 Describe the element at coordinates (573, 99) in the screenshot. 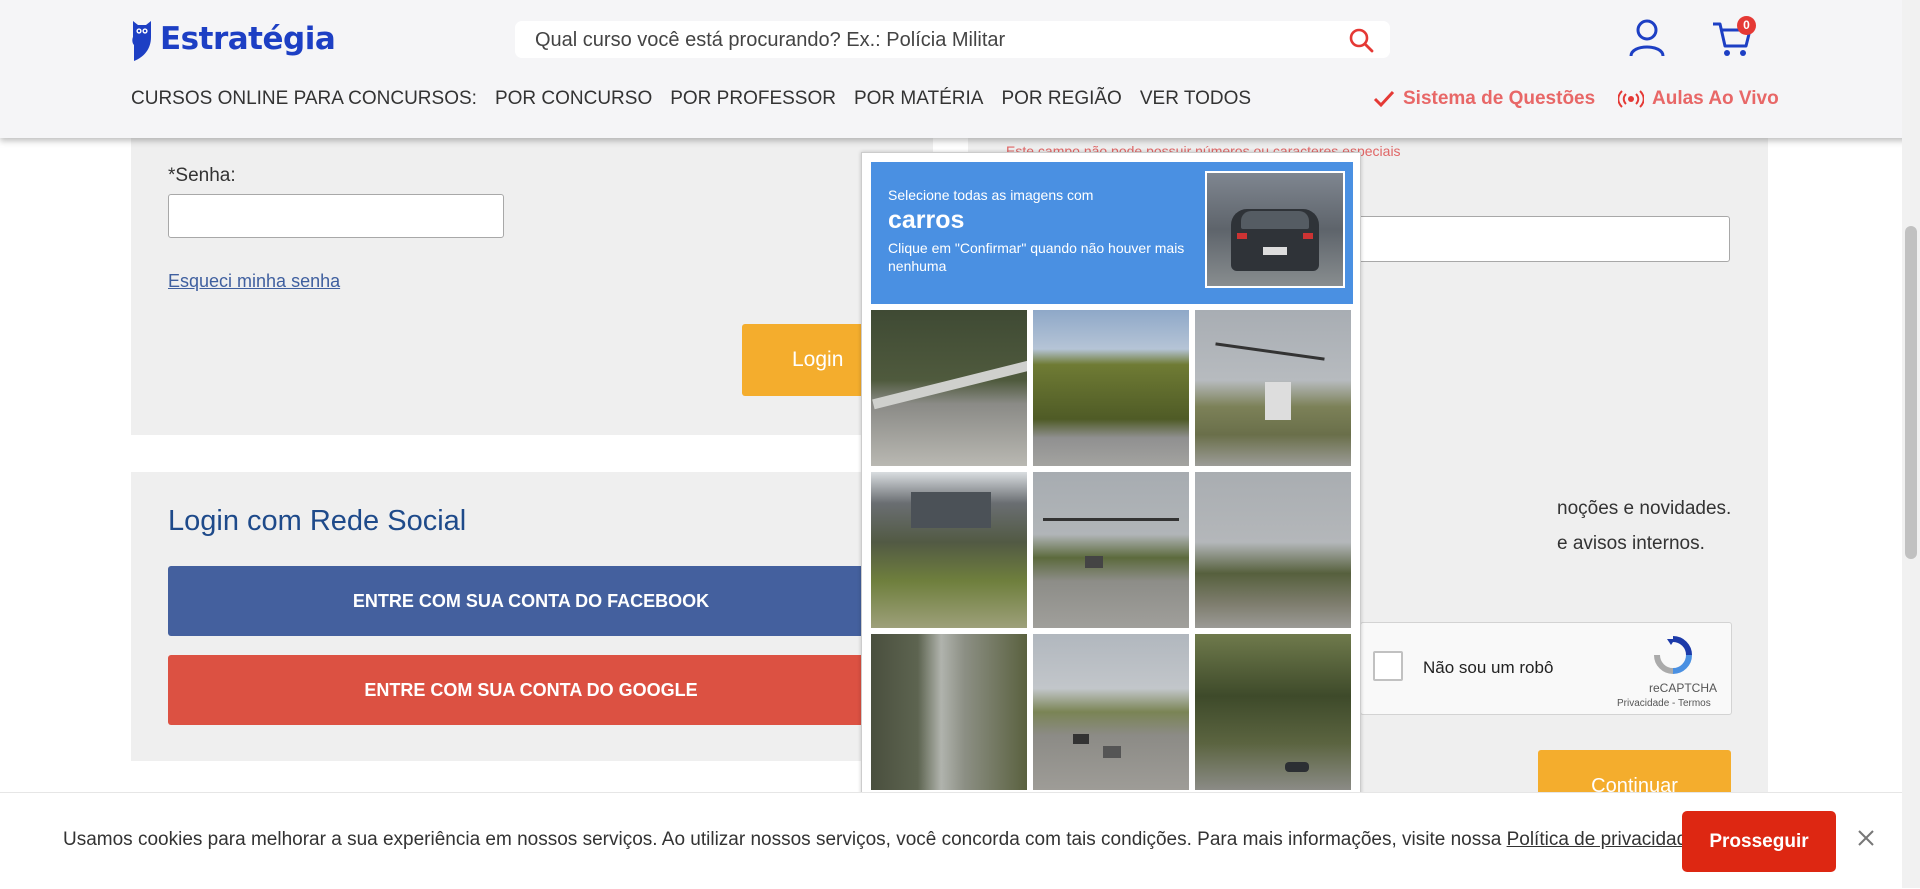

I see `nav-item-por-concurso: POR CONCURSO` at that location.